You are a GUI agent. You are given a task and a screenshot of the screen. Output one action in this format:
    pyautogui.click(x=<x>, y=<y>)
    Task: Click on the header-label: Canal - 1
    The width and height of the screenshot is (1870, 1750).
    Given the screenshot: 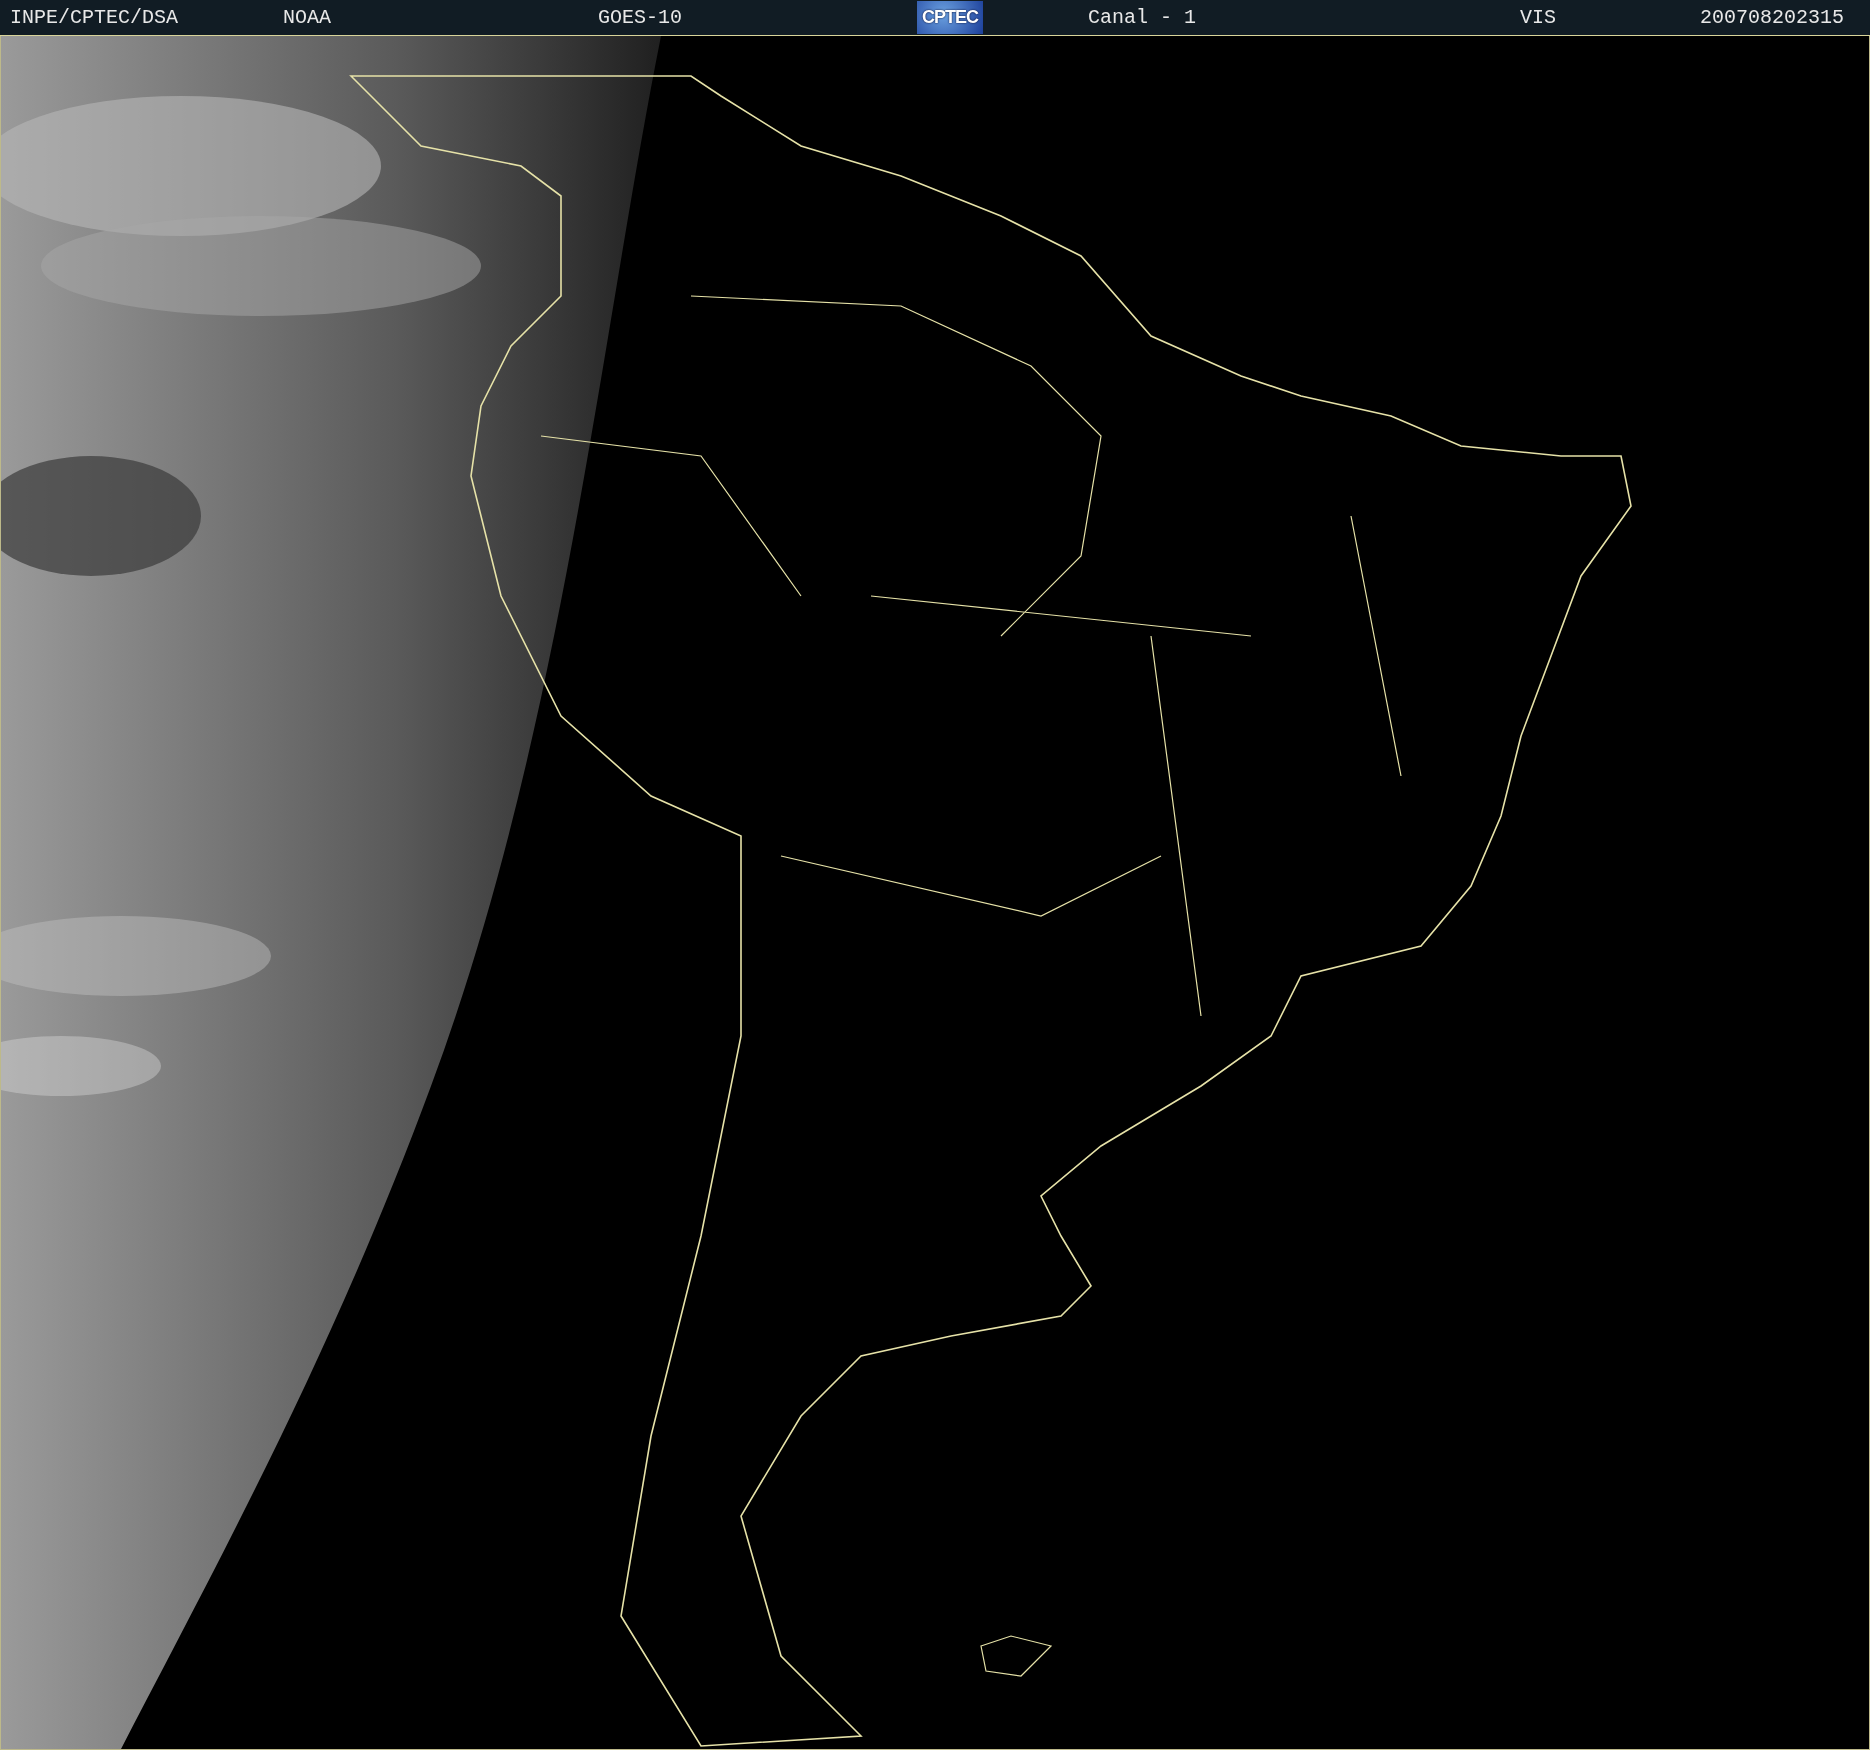 What is the action you would take?
    pyautogui.click(x=1142, y=17)
    